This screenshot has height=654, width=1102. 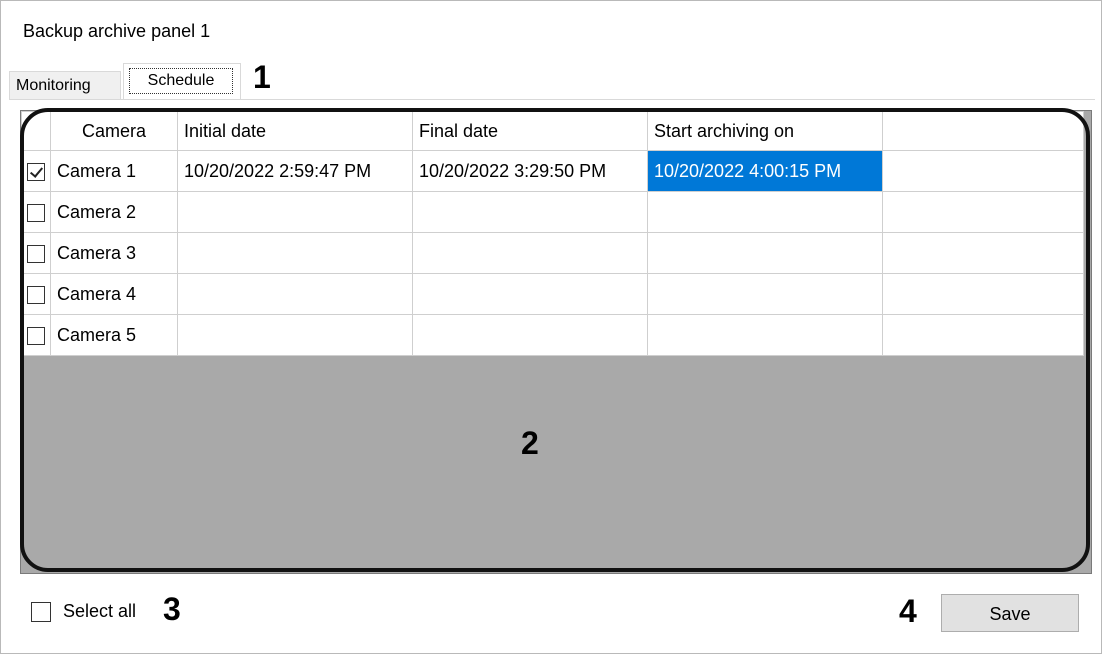 What do you see at coordinates (65, 85) in the screenshot?
I see `tab-monitoring: Monitoring` at bounding box center [65, 85].